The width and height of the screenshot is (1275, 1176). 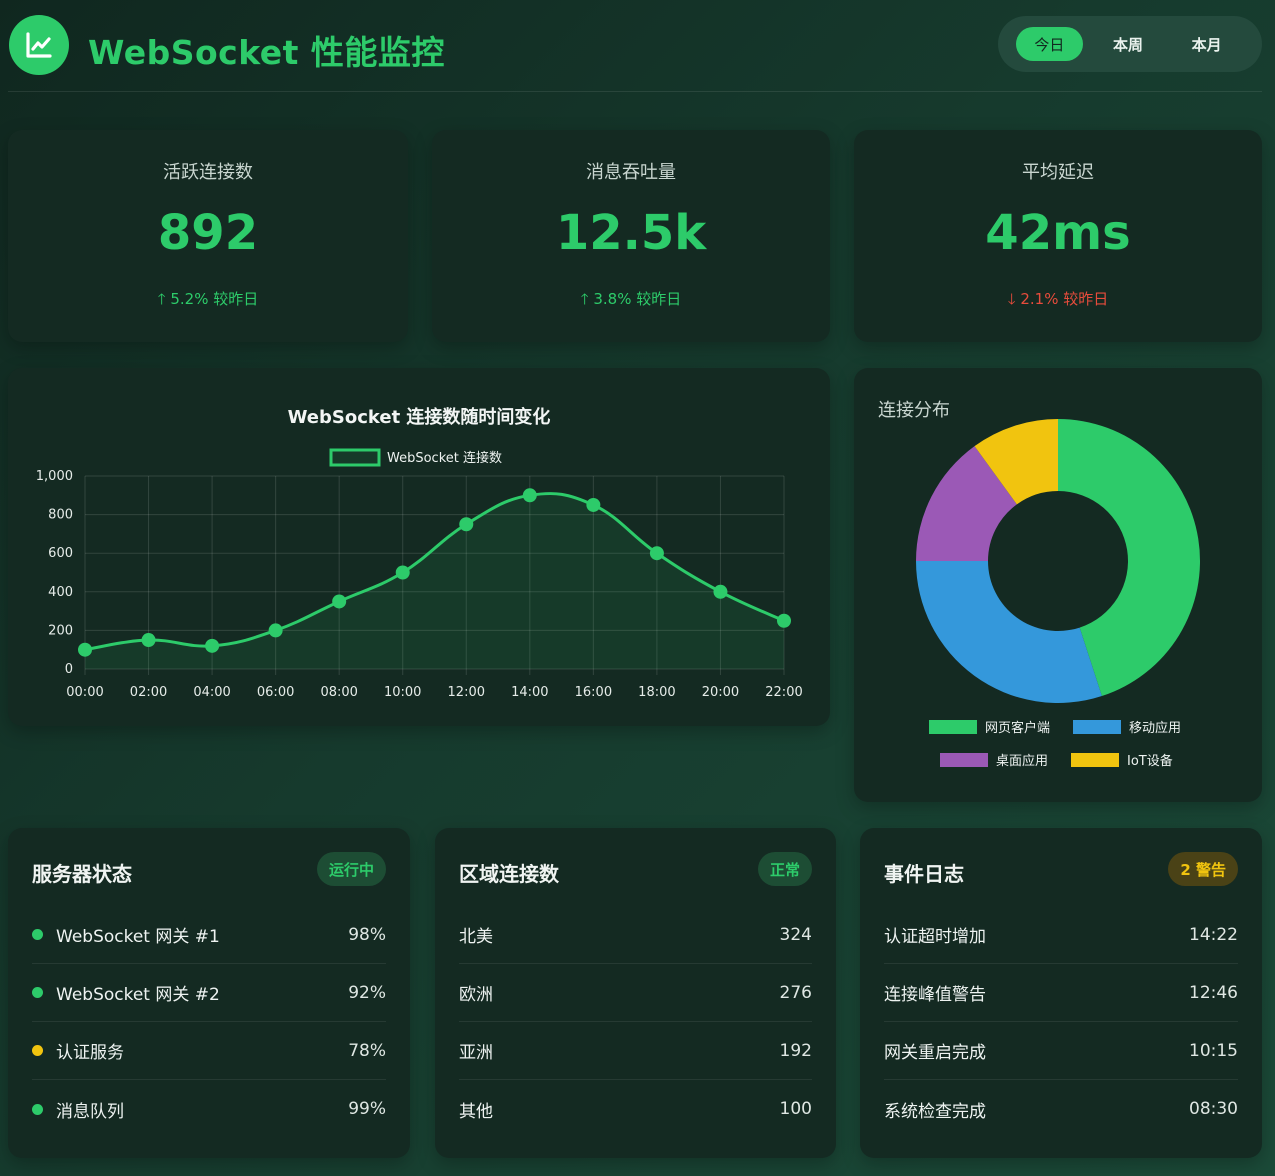 What do you see at coordinates (208, 233) in the screenshot?
I see `stat-value: 892` at bounding box center [208, 233].